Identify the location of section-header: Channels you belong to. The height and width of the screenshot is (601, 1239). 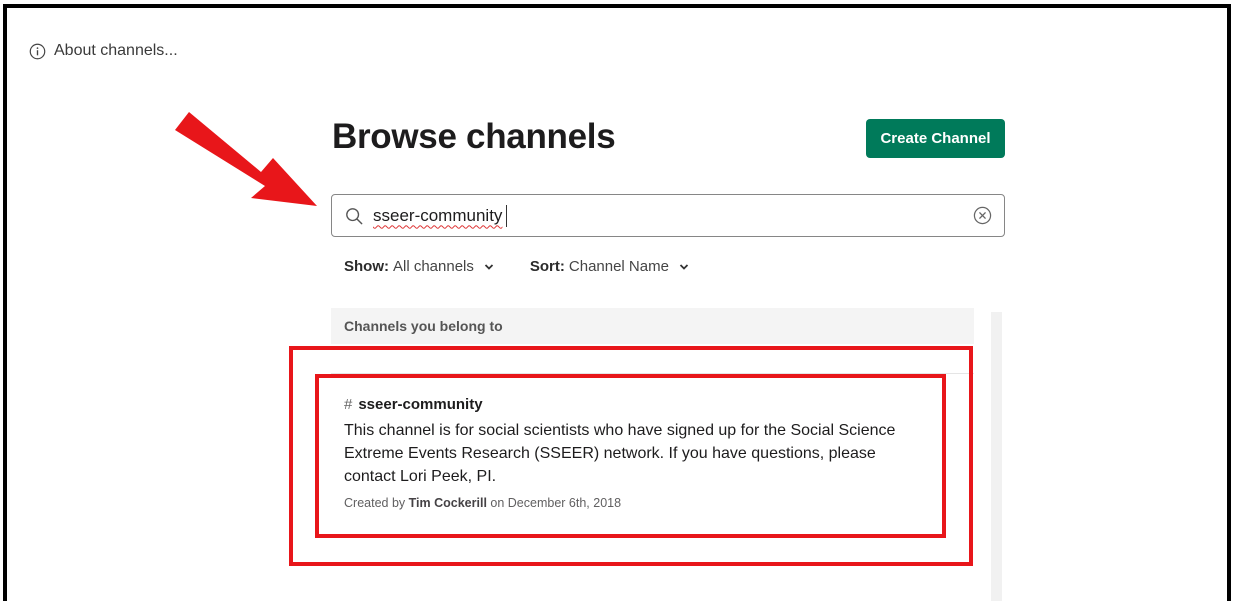
(652, 326).